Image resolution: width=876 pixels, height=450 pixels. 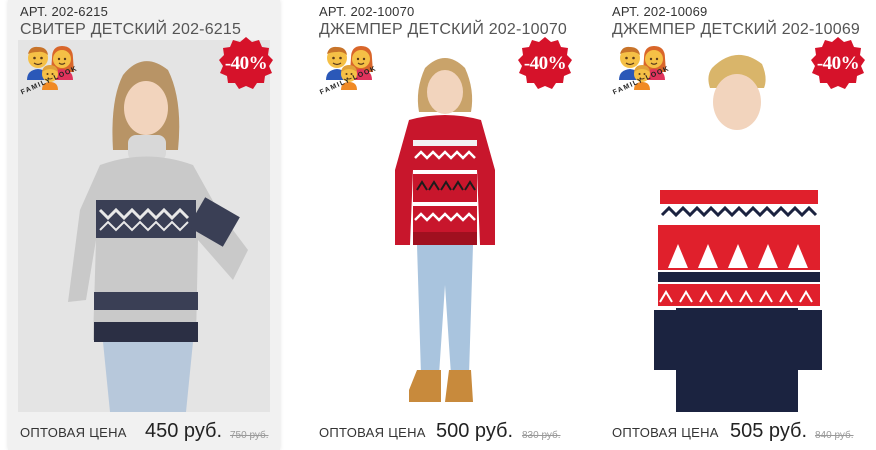 I want to click on product-title: СВИТЕР ДЕТСКИЙ 202-6215, so click(x=130, y=30).